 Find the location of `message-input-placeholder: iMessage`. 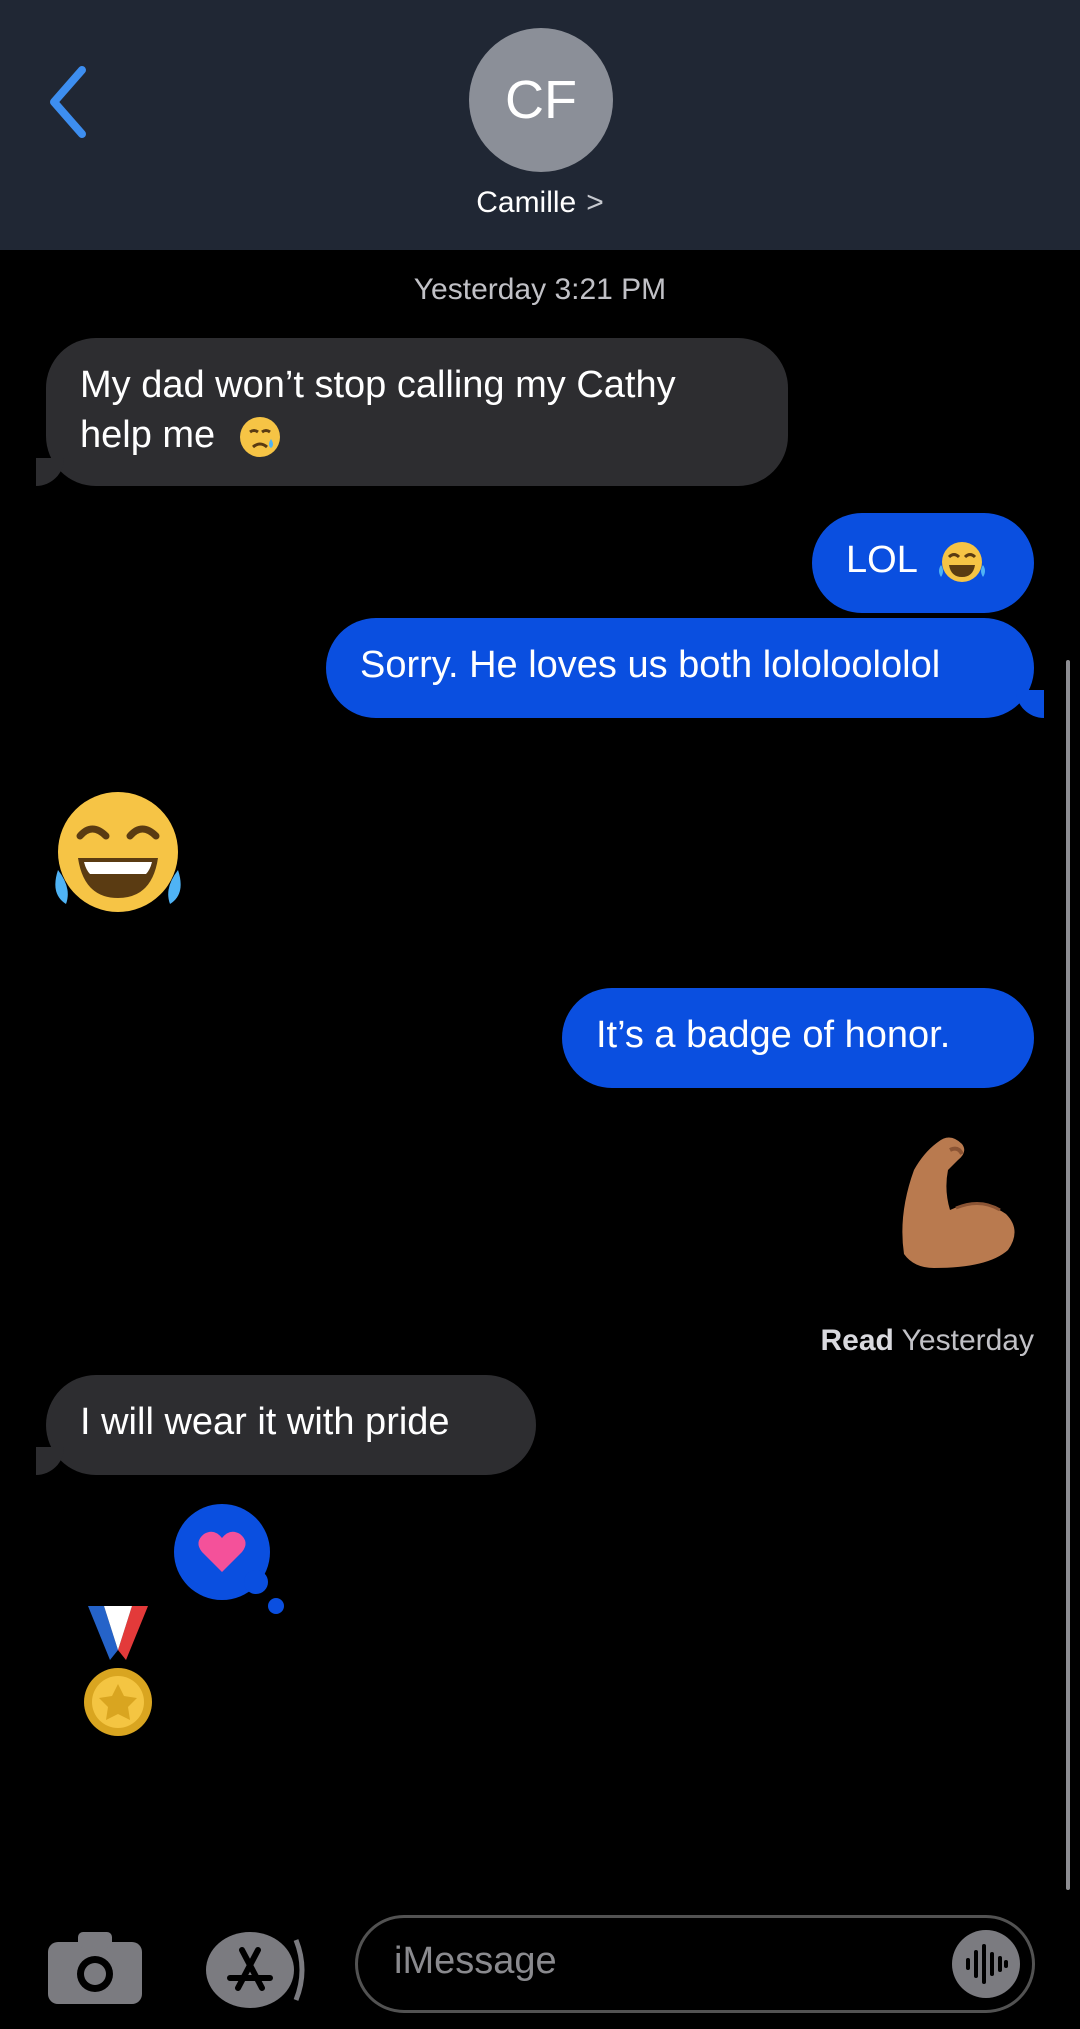

message-input-placeholder: iMessage is located at coordinates (475, 1961).